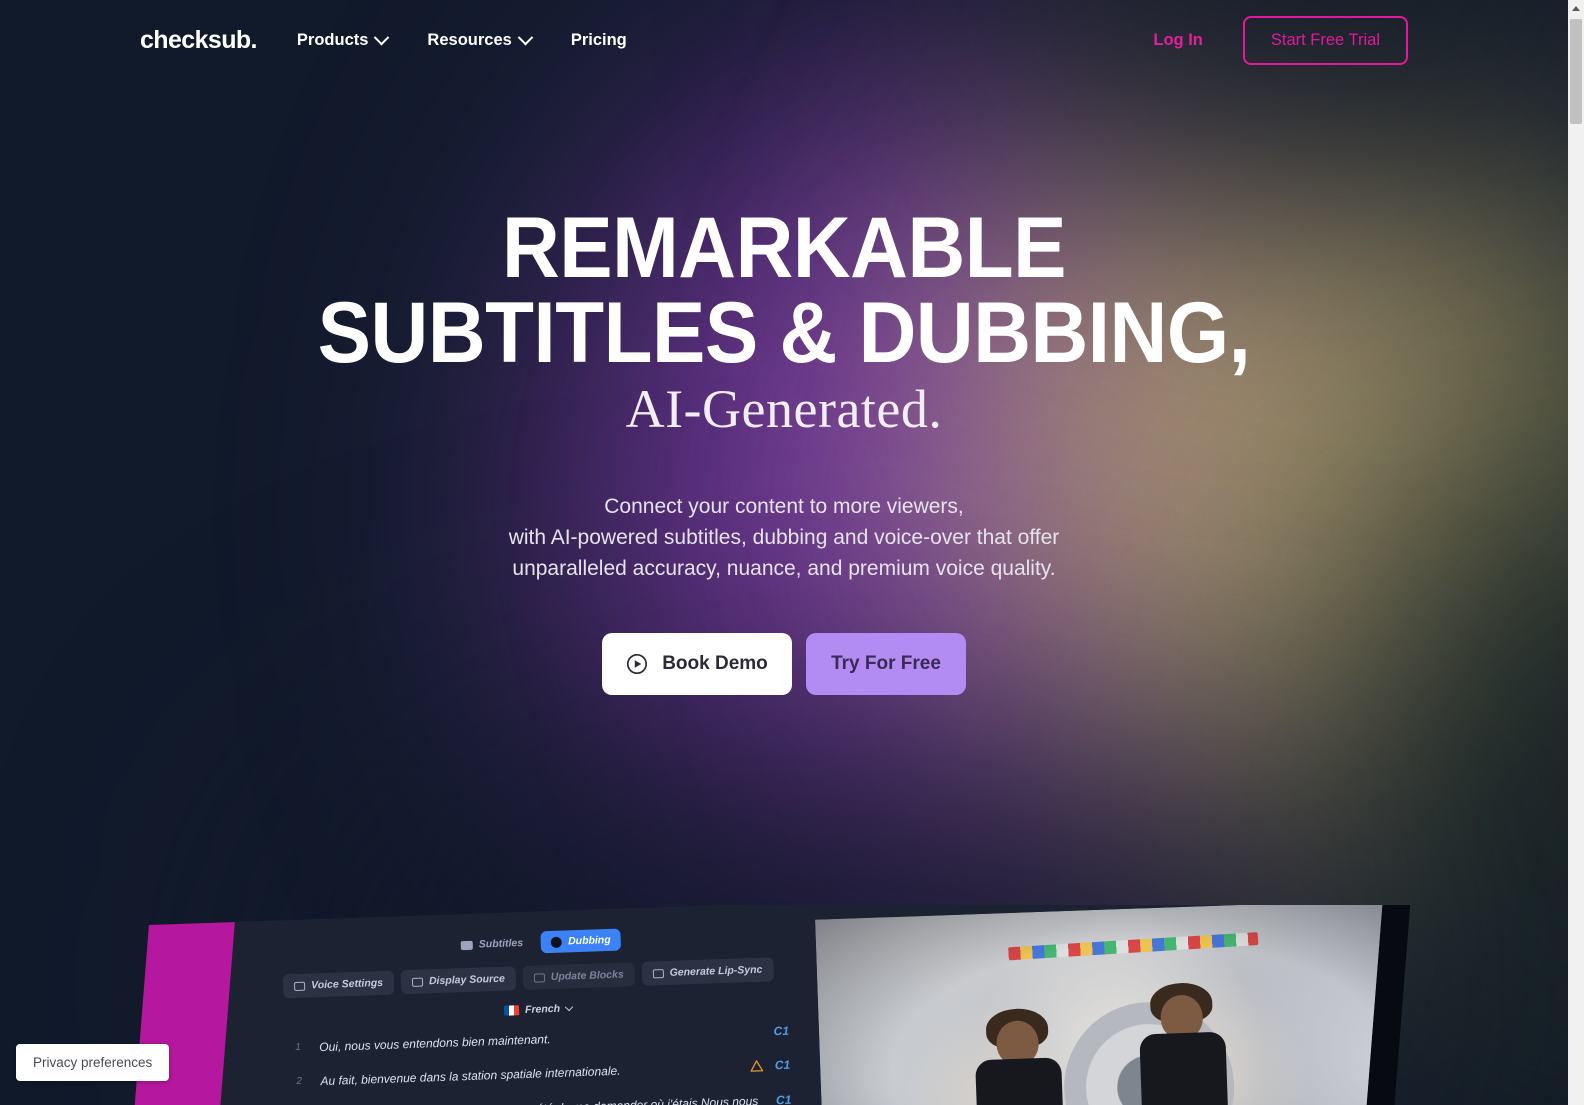 This screenshot has height=1105, width=1584. I want to click on nav-item-pricing: Pricing, so click(599, 40).